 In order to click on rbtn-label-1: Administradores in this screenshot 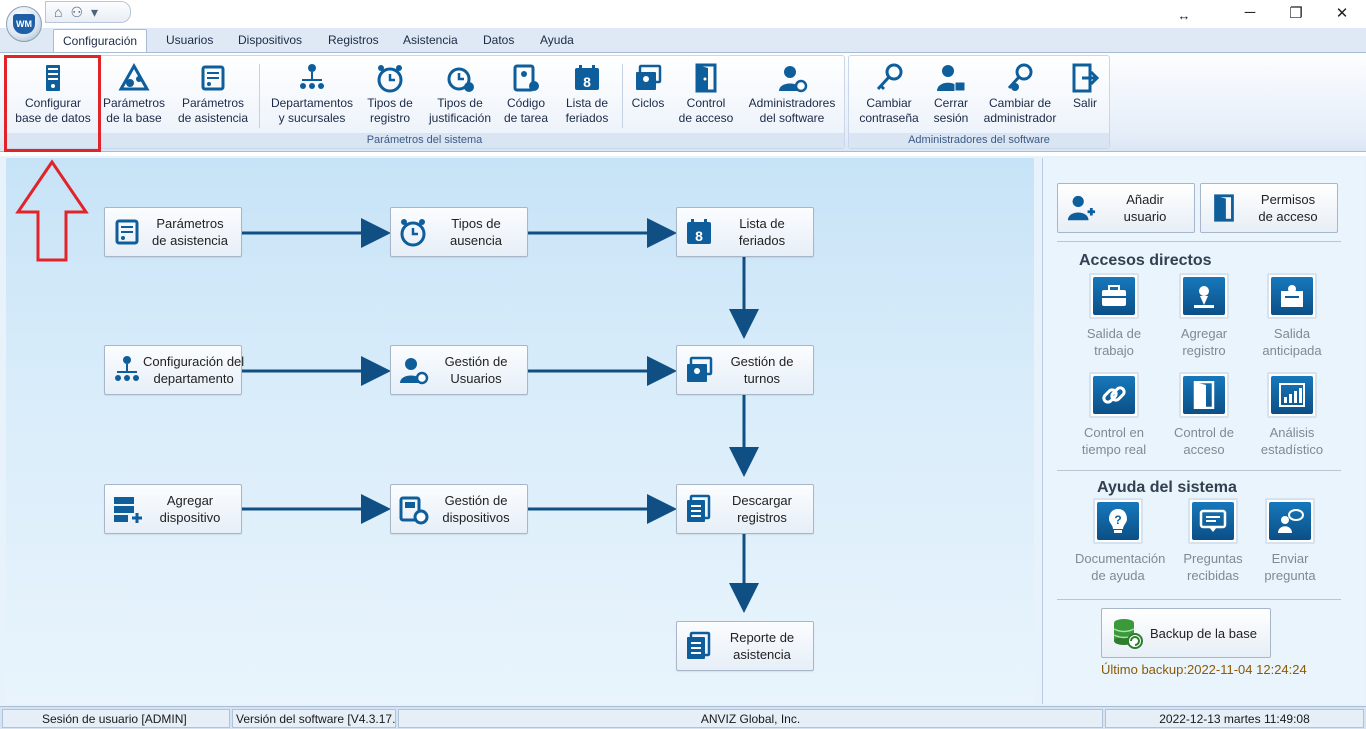, I will do `click(792, 103)`.